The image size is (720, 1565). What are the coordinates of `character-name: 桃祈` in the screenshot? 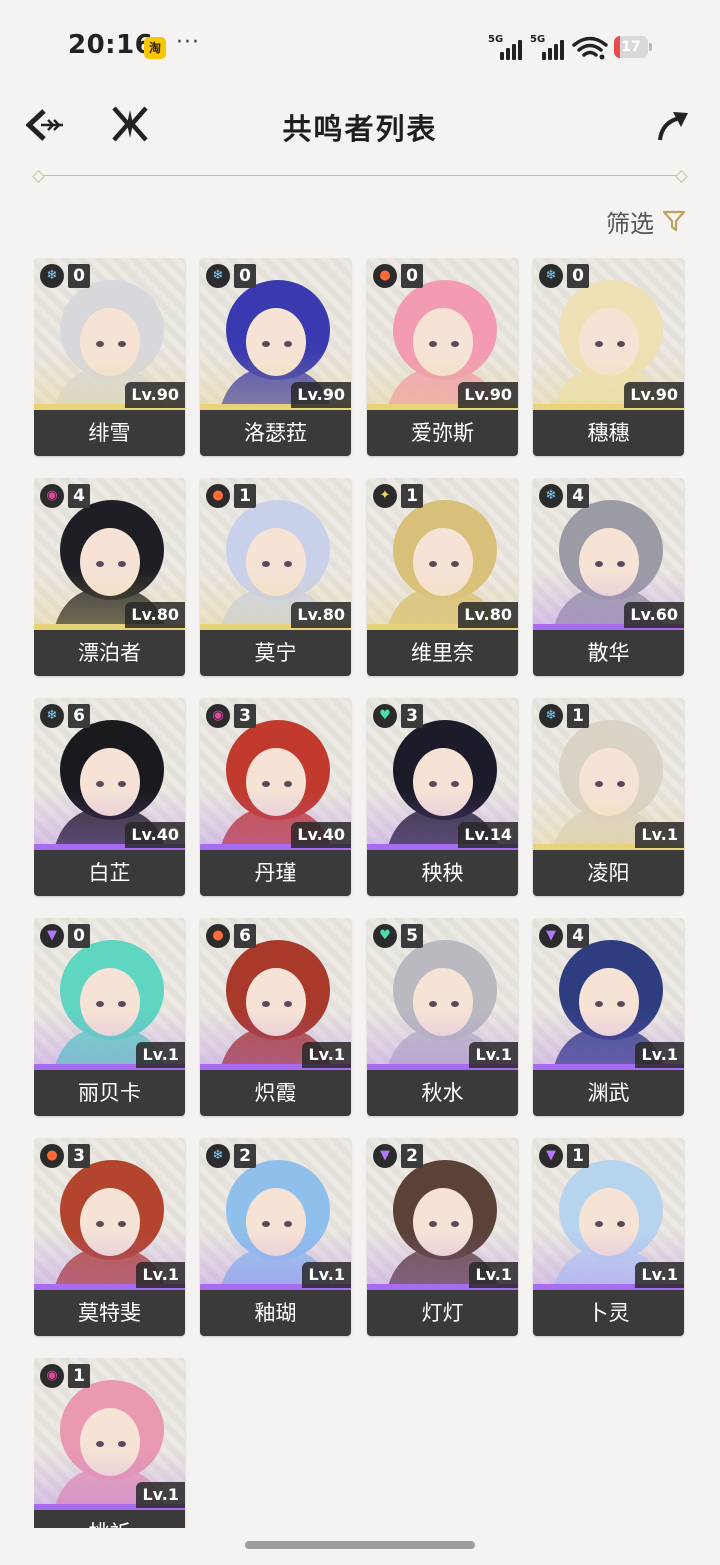 It's located at (109, 1519).